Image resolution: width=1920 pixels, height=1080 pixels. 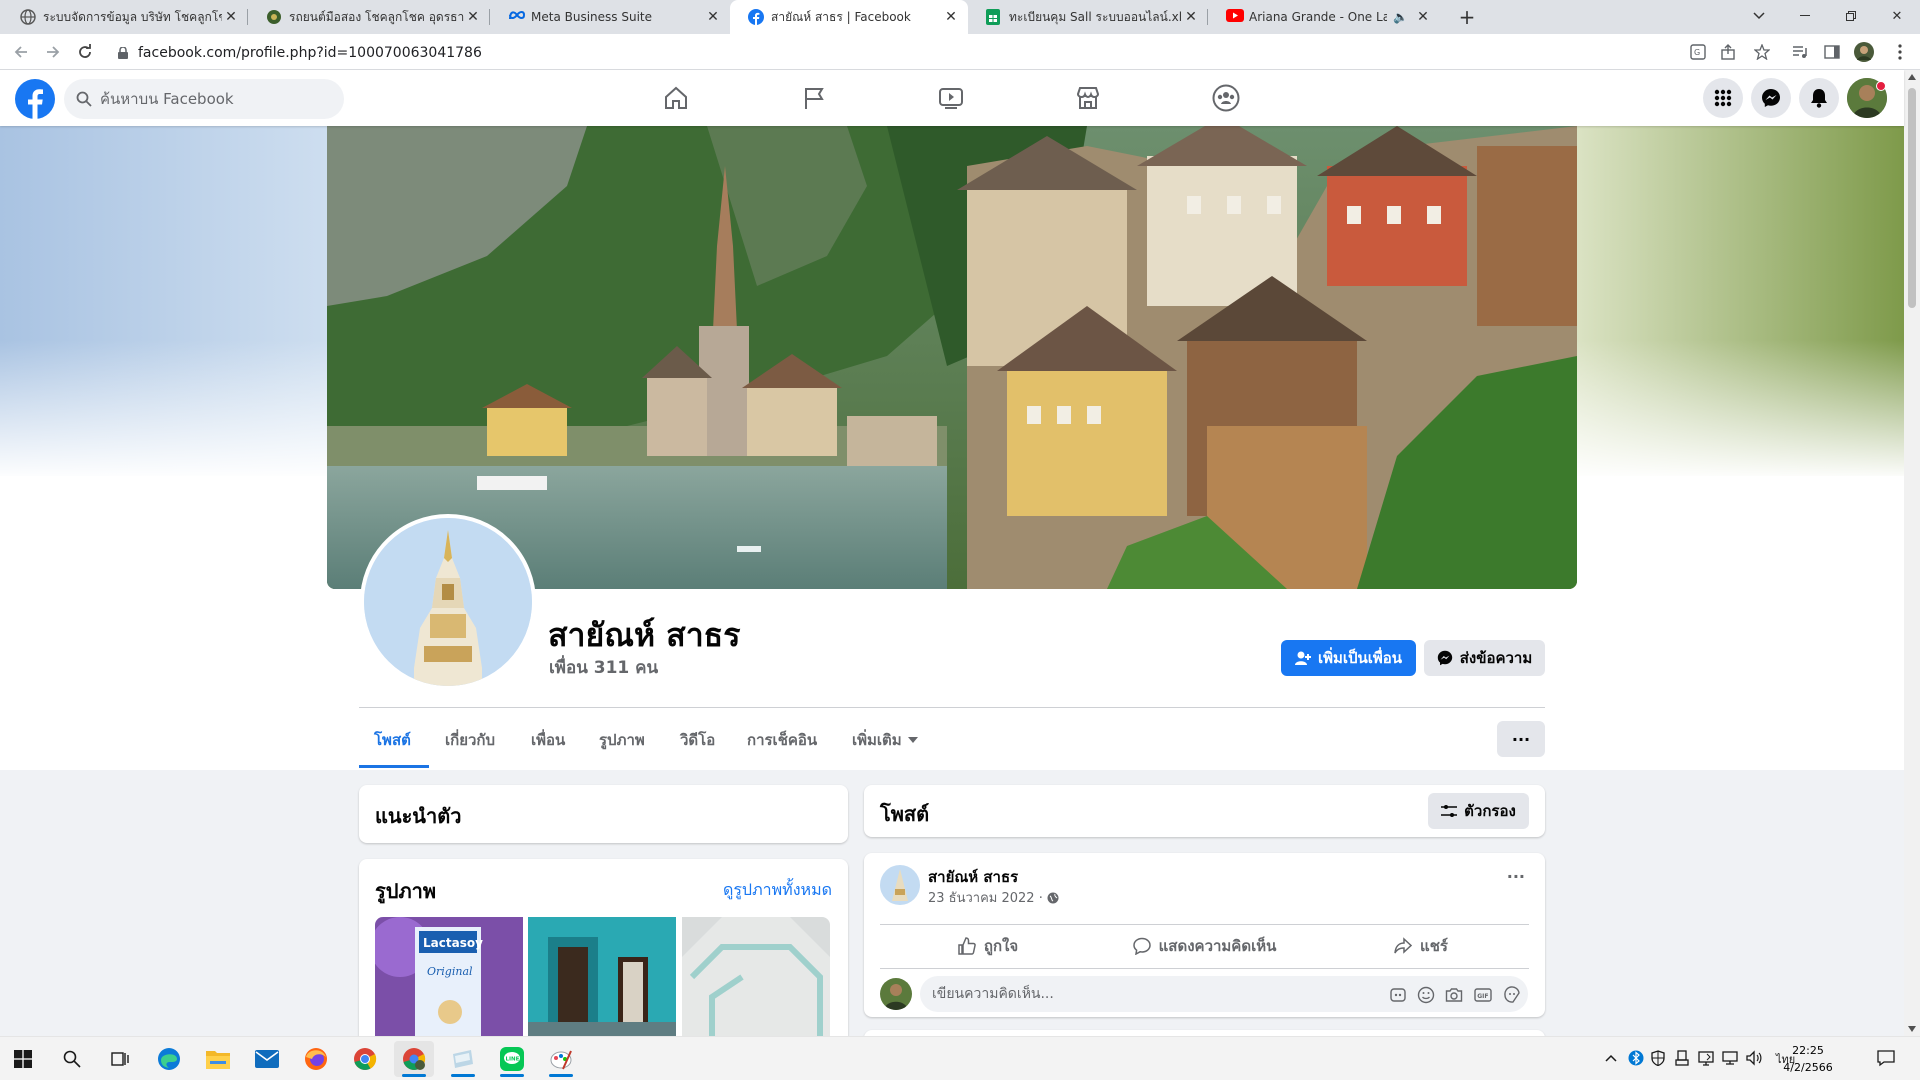 What do you see at coordinates (603, 667) in the screenshot?
I see `friend-count: เพื่อน 311 คน` at bounding box center [603, 667].